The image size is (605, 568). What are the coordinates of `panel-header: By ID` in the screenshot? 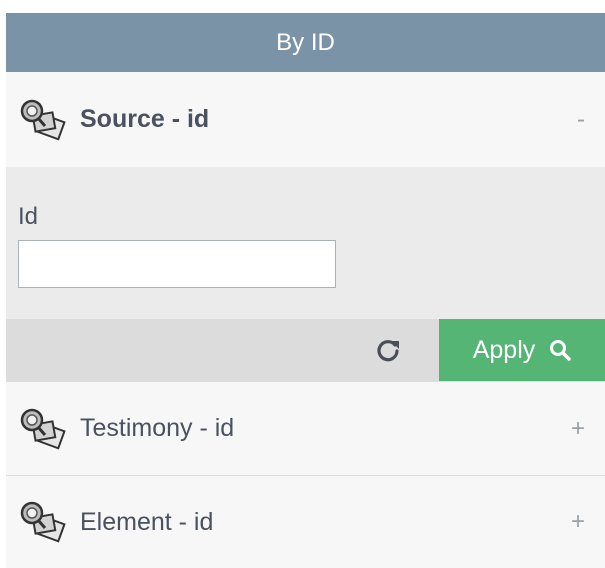 It's located at (305, 42).